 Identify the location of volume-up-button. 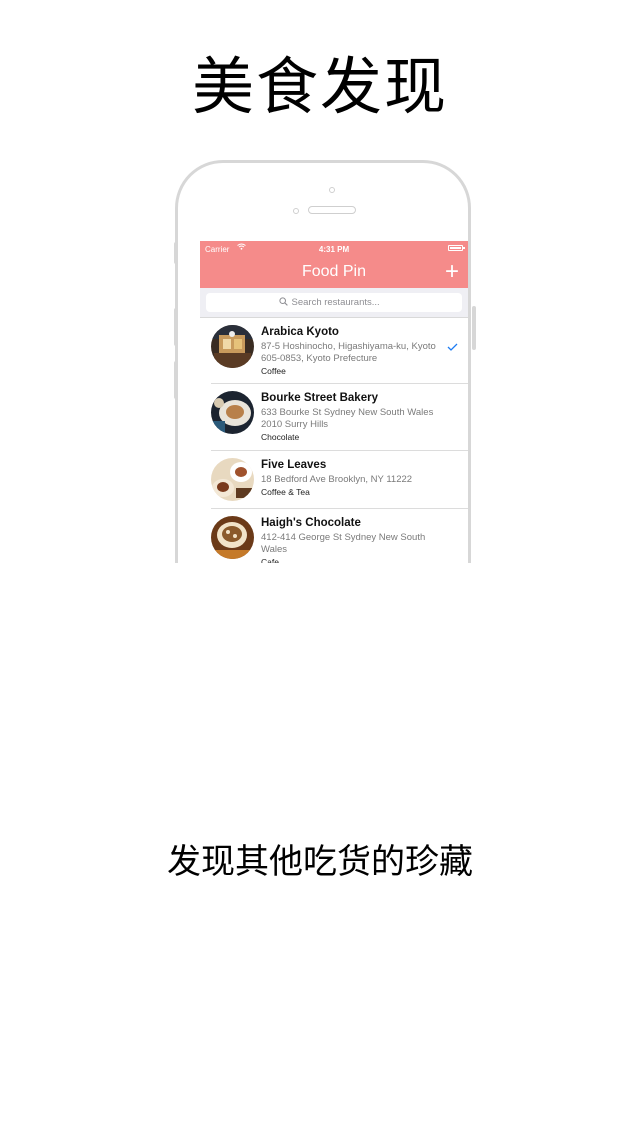
(176, 327).